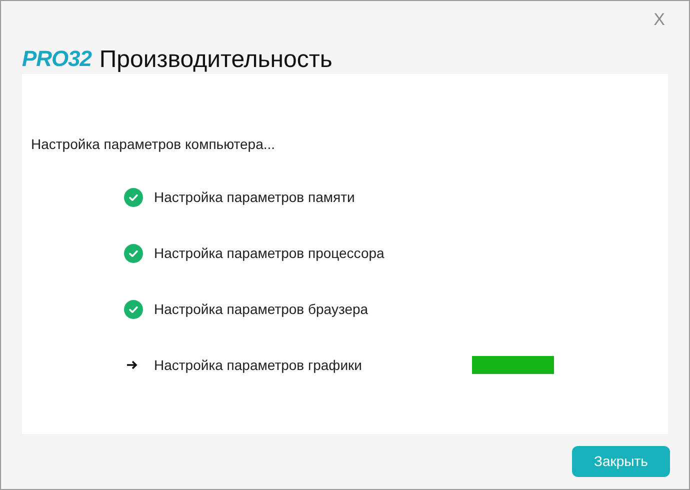 This screenshot has width=690, height=490. I want to click on window-title: Производительность, so click(215, 60).